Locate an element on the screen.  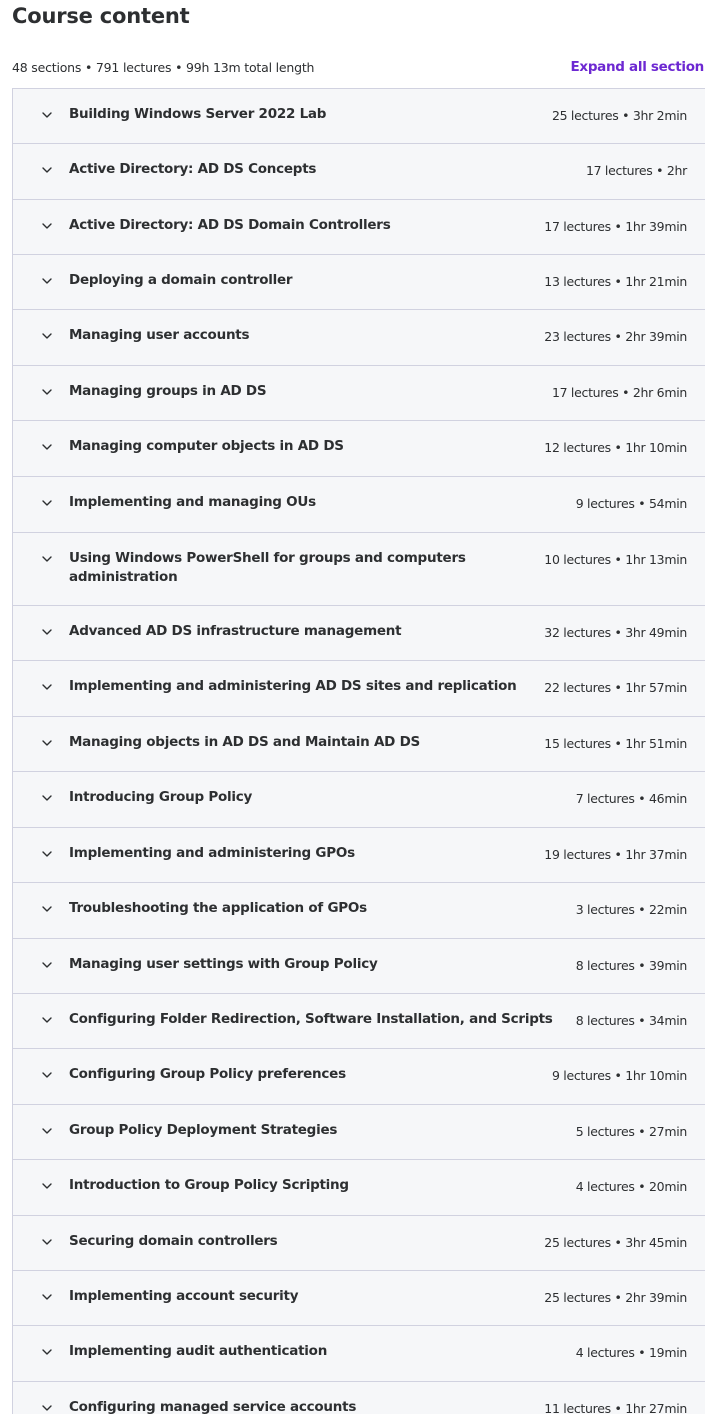
section-title: Advanced AD DS infrastructure management is located at coordinates (235, 631).